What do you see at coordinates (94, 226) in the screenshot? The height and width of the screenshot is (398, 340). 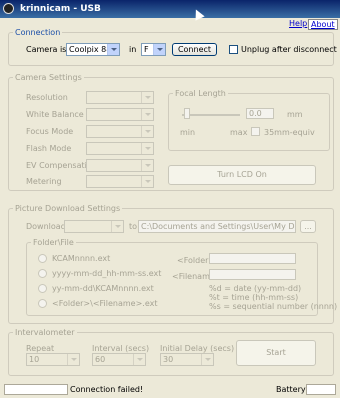 I see `download-select` at bounding box center [94, 226].